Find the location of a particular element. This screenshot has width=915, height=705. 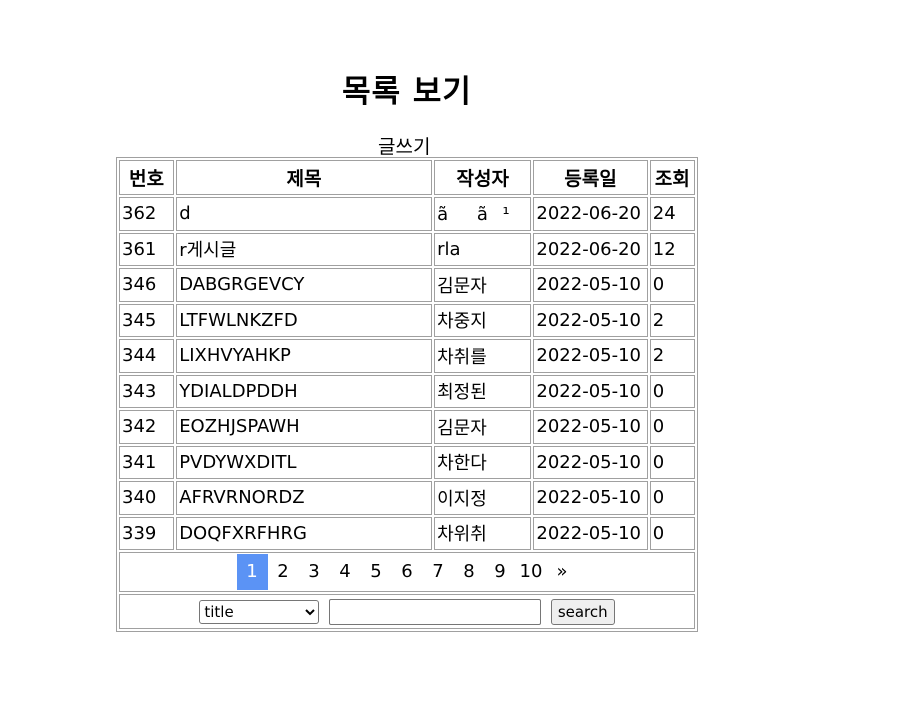

table-header-row: 번호 제목 작성자 등록일 조회 is located at coordinates (407, 177).